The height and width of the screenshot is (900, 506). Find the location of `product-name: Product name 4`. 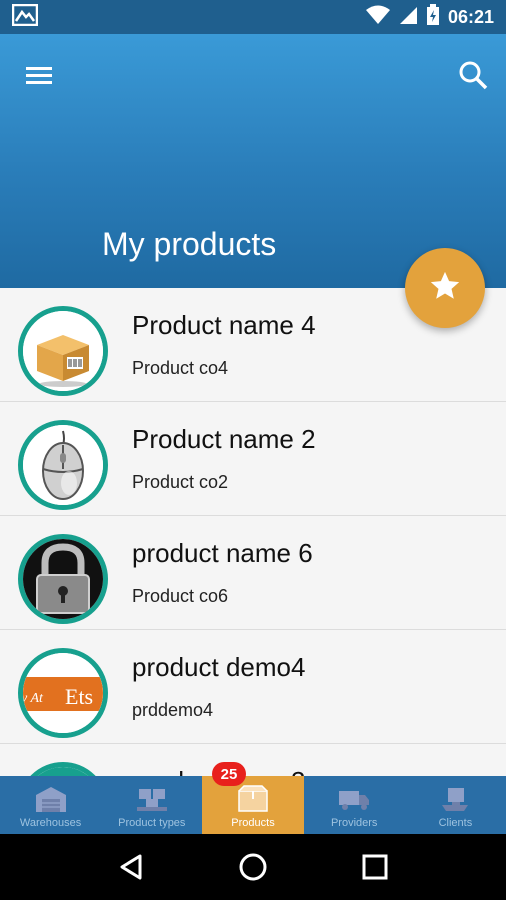

product-name: Product name 4 is located at coordinates (224, 325).